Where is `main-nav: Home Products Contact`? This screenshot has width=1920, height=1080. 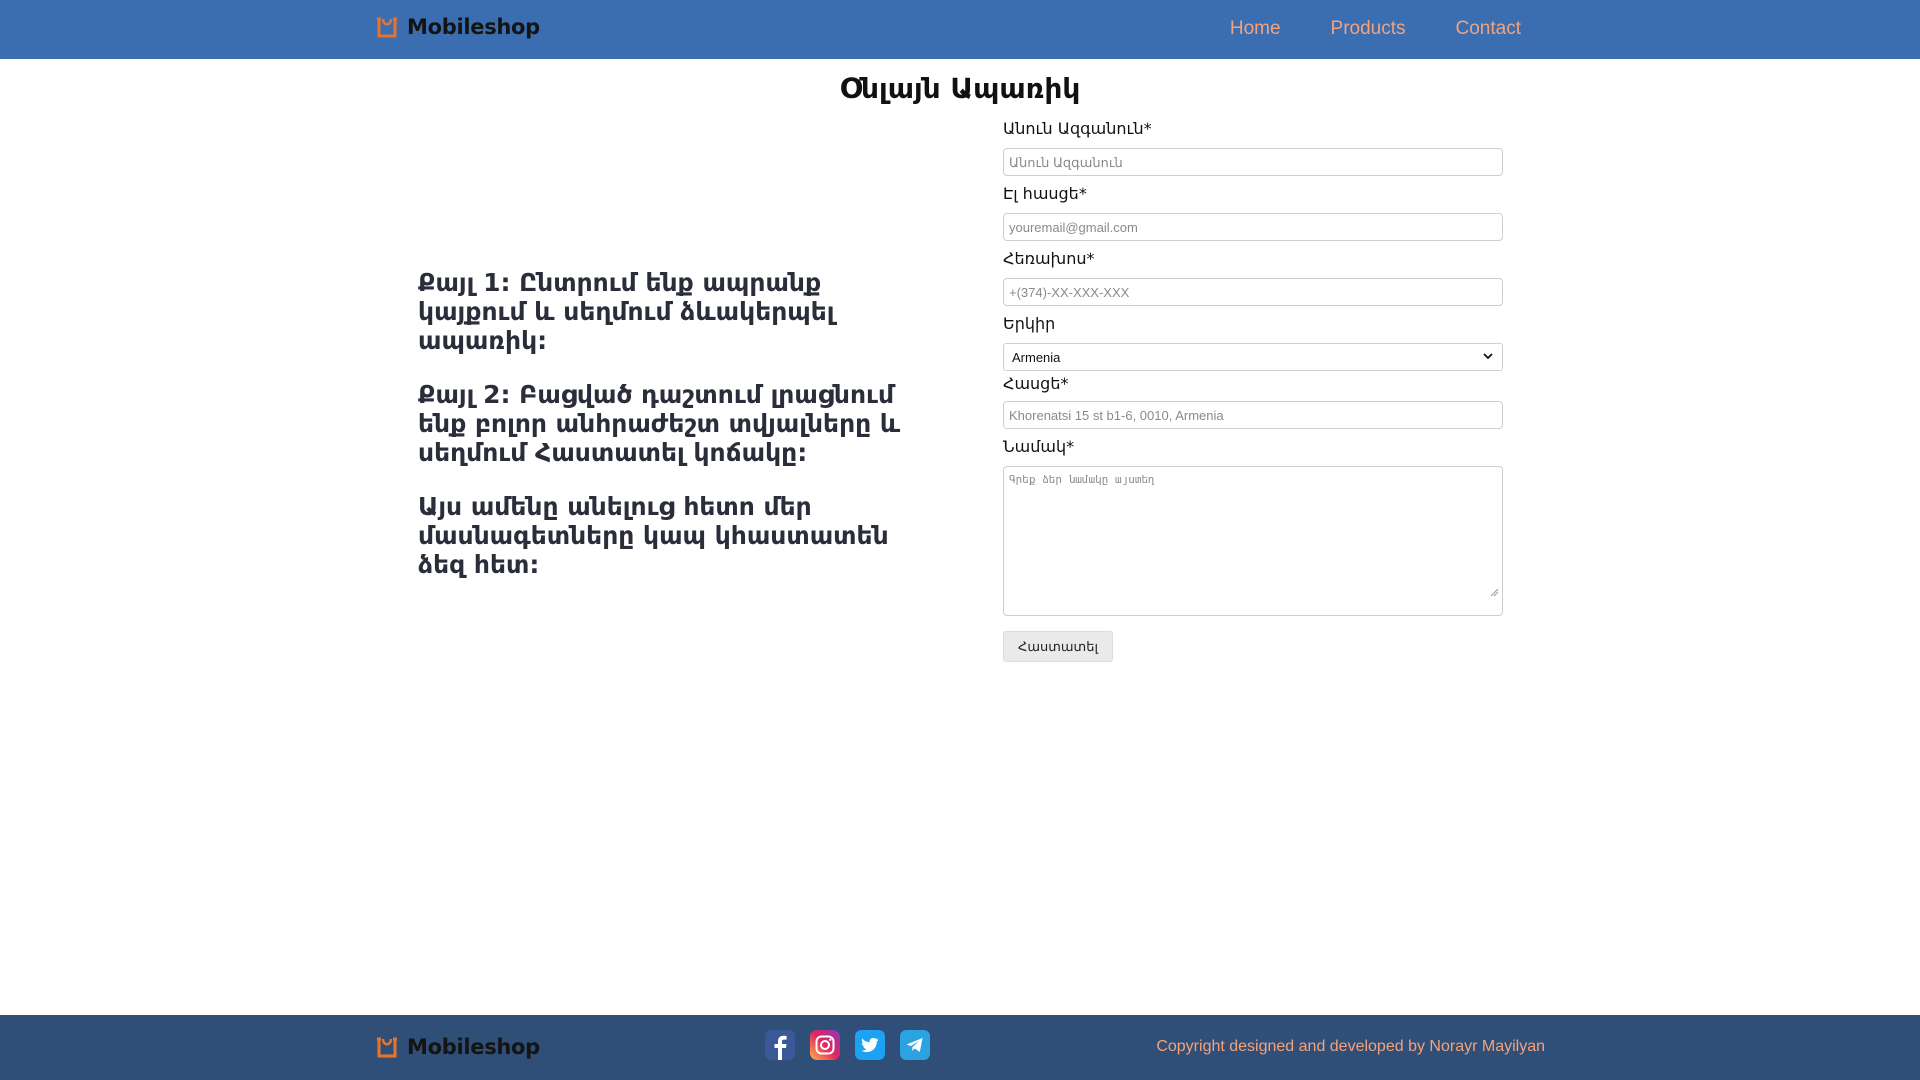 main-nav: Home Products Contact is located at coordinates (1375, 29).